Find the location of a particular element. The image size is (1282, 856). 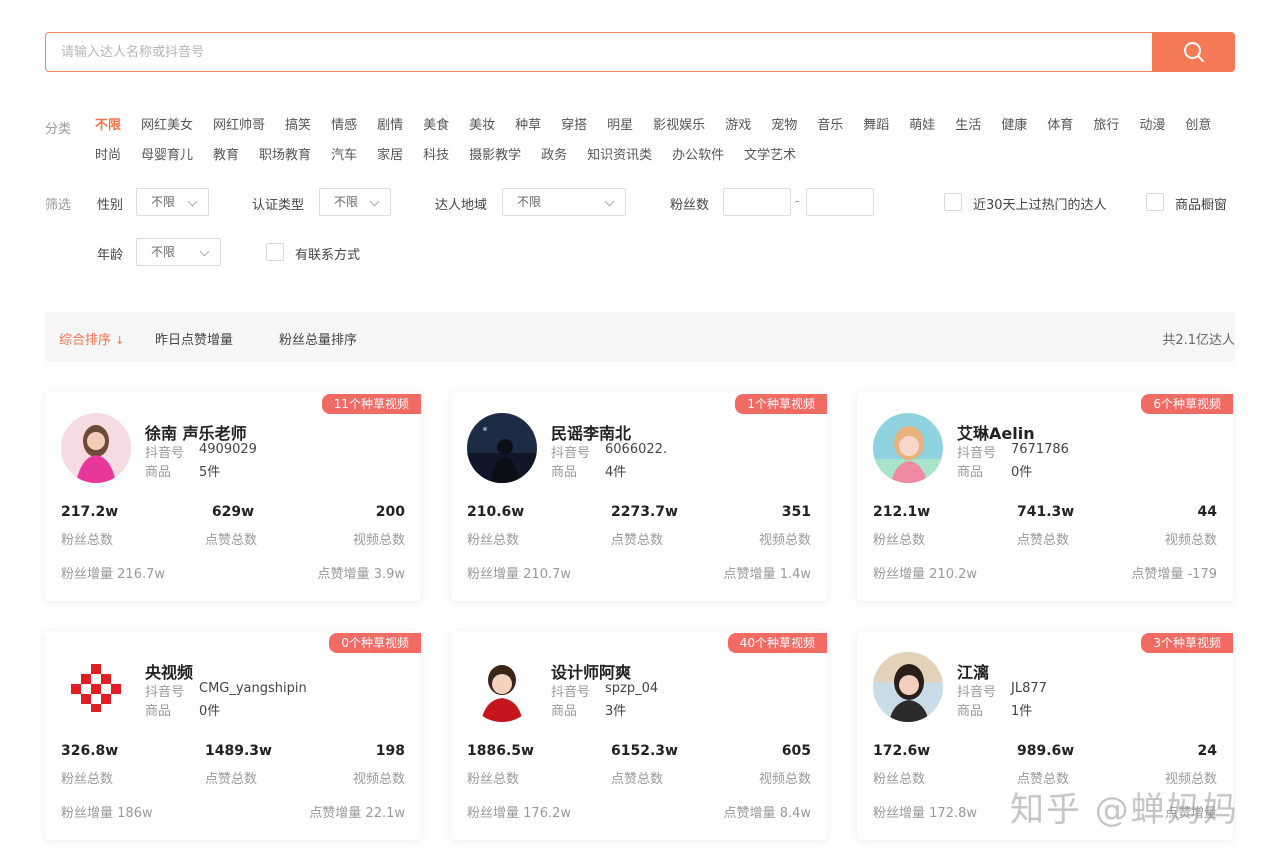

seeding-video-badge: 40个种草视频 is located at coordinates (777, 643).